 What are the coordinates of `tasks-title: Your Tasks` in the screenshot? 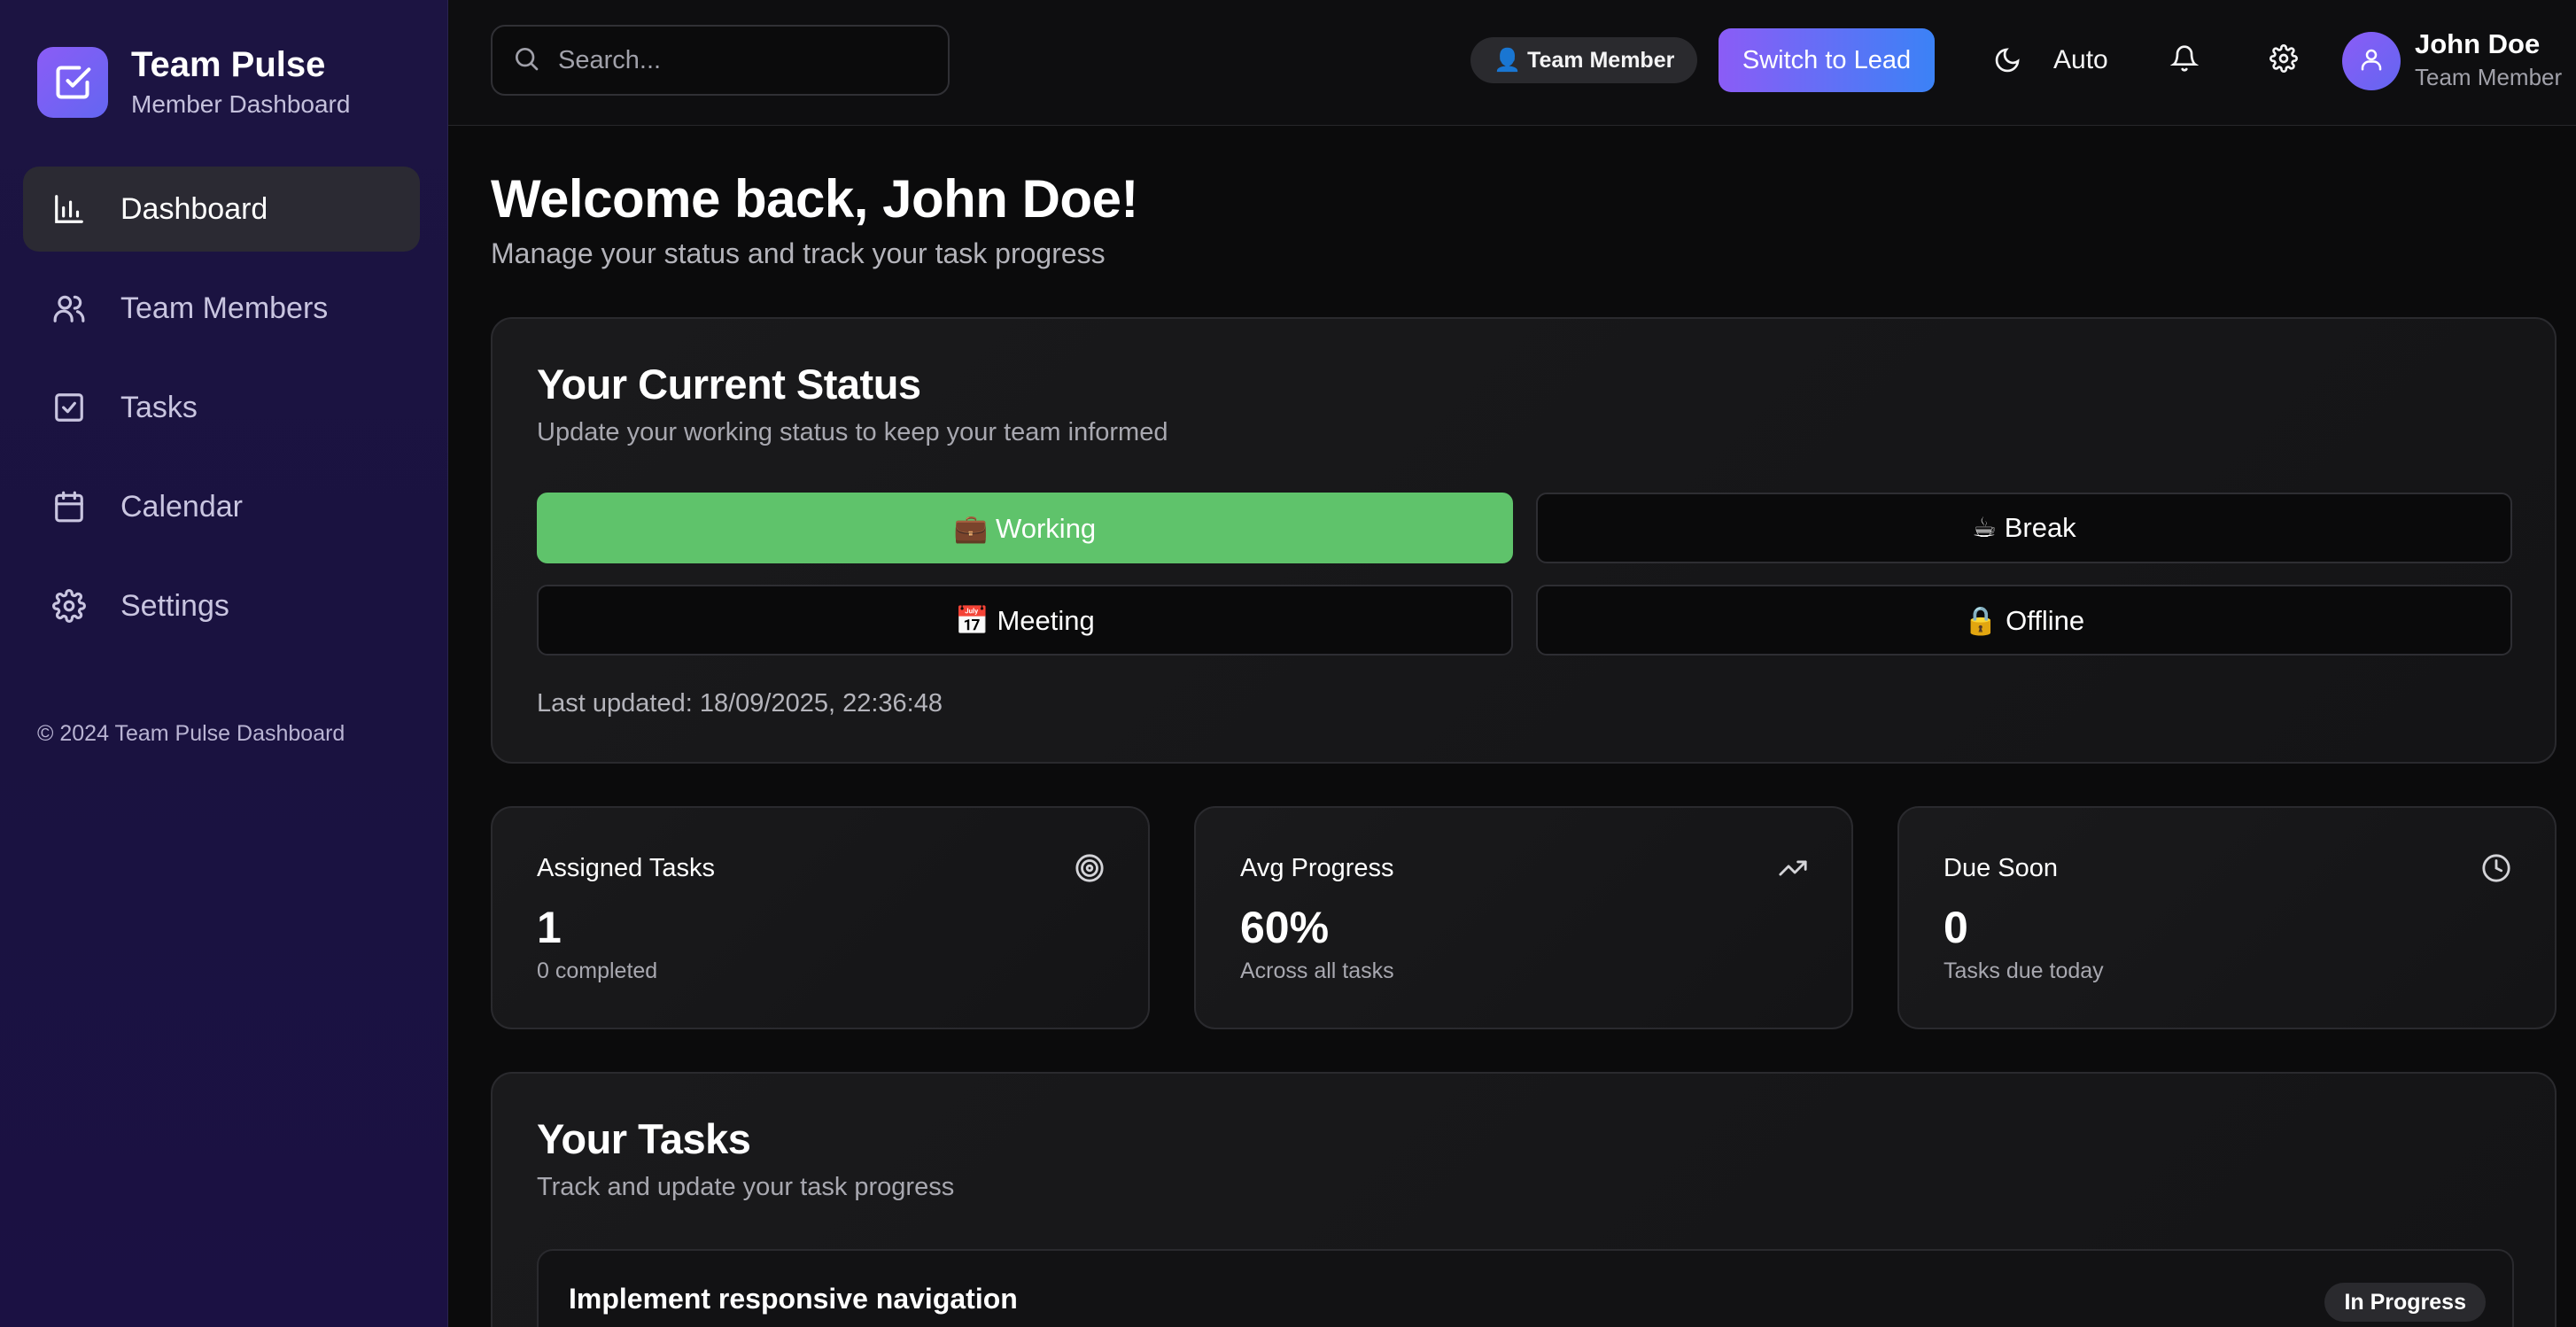 It's located at (644, 1138).